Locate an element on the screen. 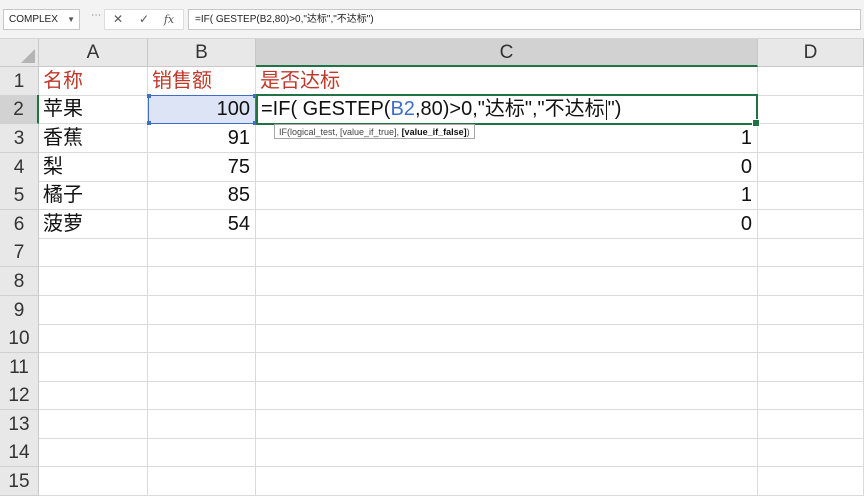  cell-c6: 0 is located at coordinates (507, 224).